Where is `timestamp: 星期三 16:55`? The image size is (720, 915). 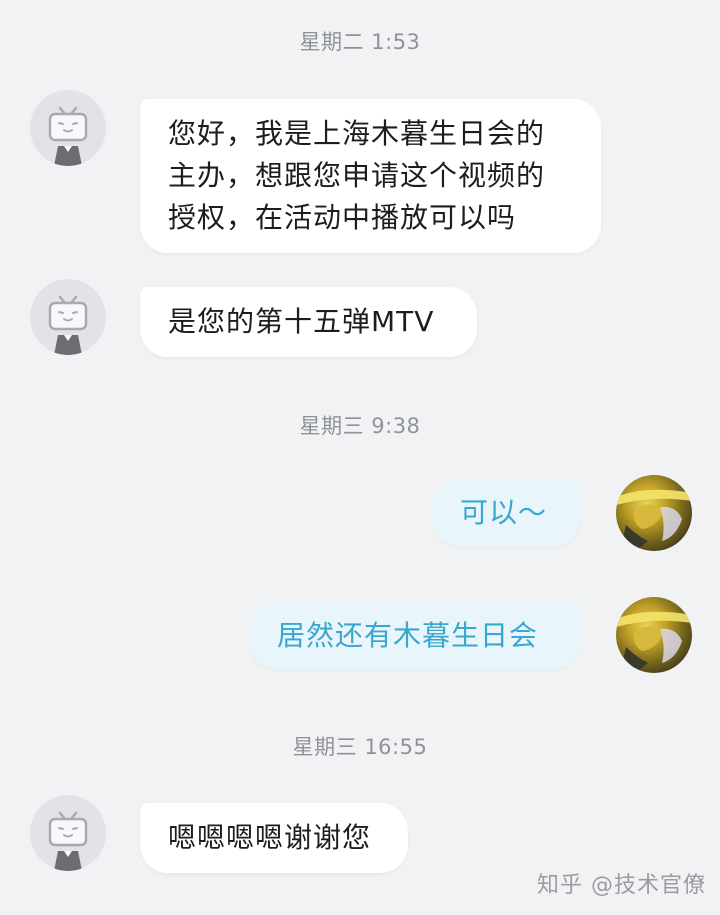
timestamp: 星期三 16:55 is located at coordinates (360, 747).